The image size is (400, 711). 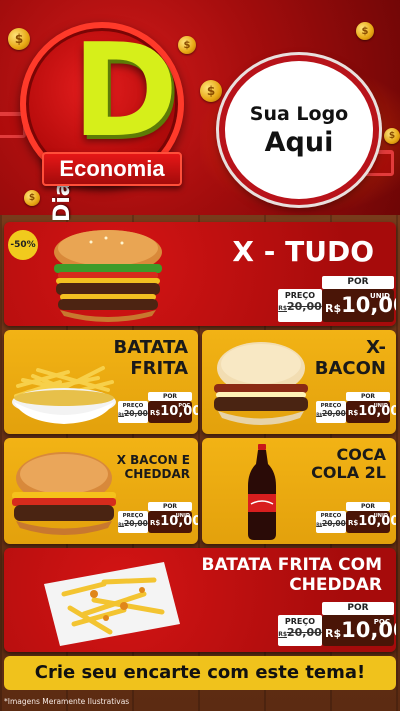 What do you see at coordinates (350, 368) in the screenshot?
I see `product-name-line2: BACON` at bounding box center [350, 368].